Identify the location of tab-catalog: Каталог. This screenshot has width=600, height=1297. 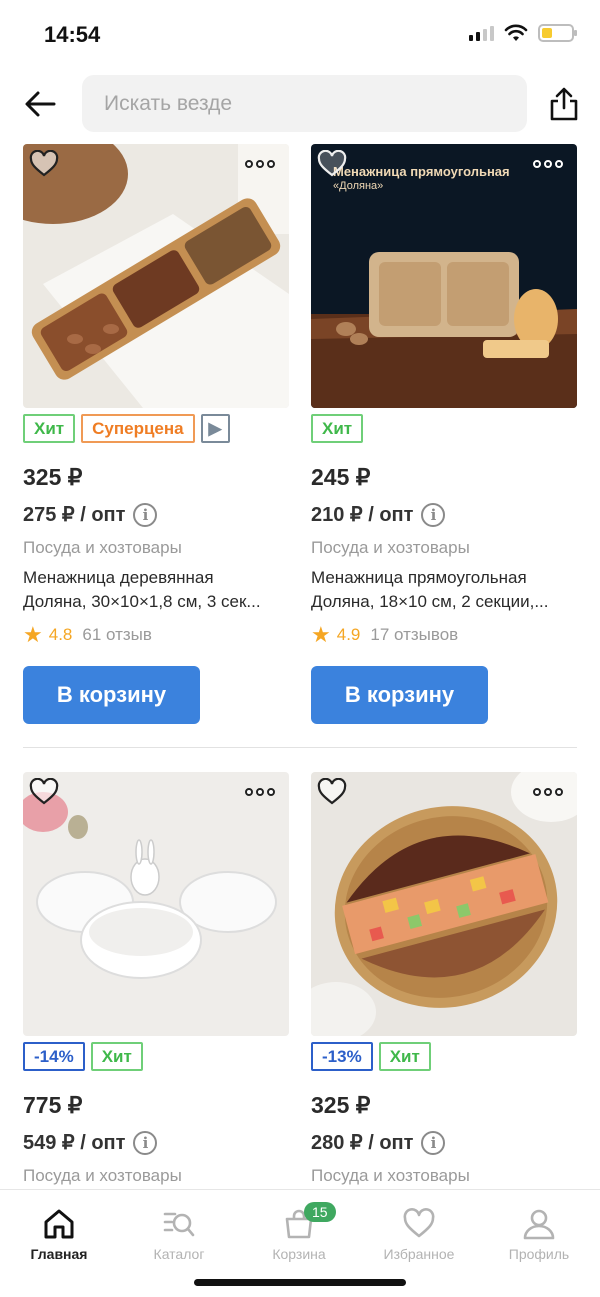
(179, 1235).